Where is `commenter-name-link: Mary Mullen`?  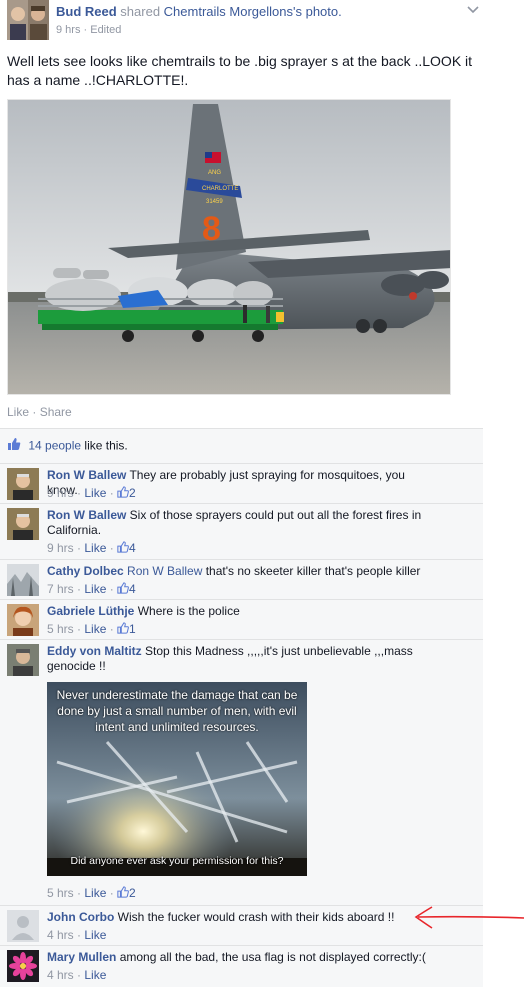 commenter-name-link: Mary Mullen is located at coordinates (81, 957).